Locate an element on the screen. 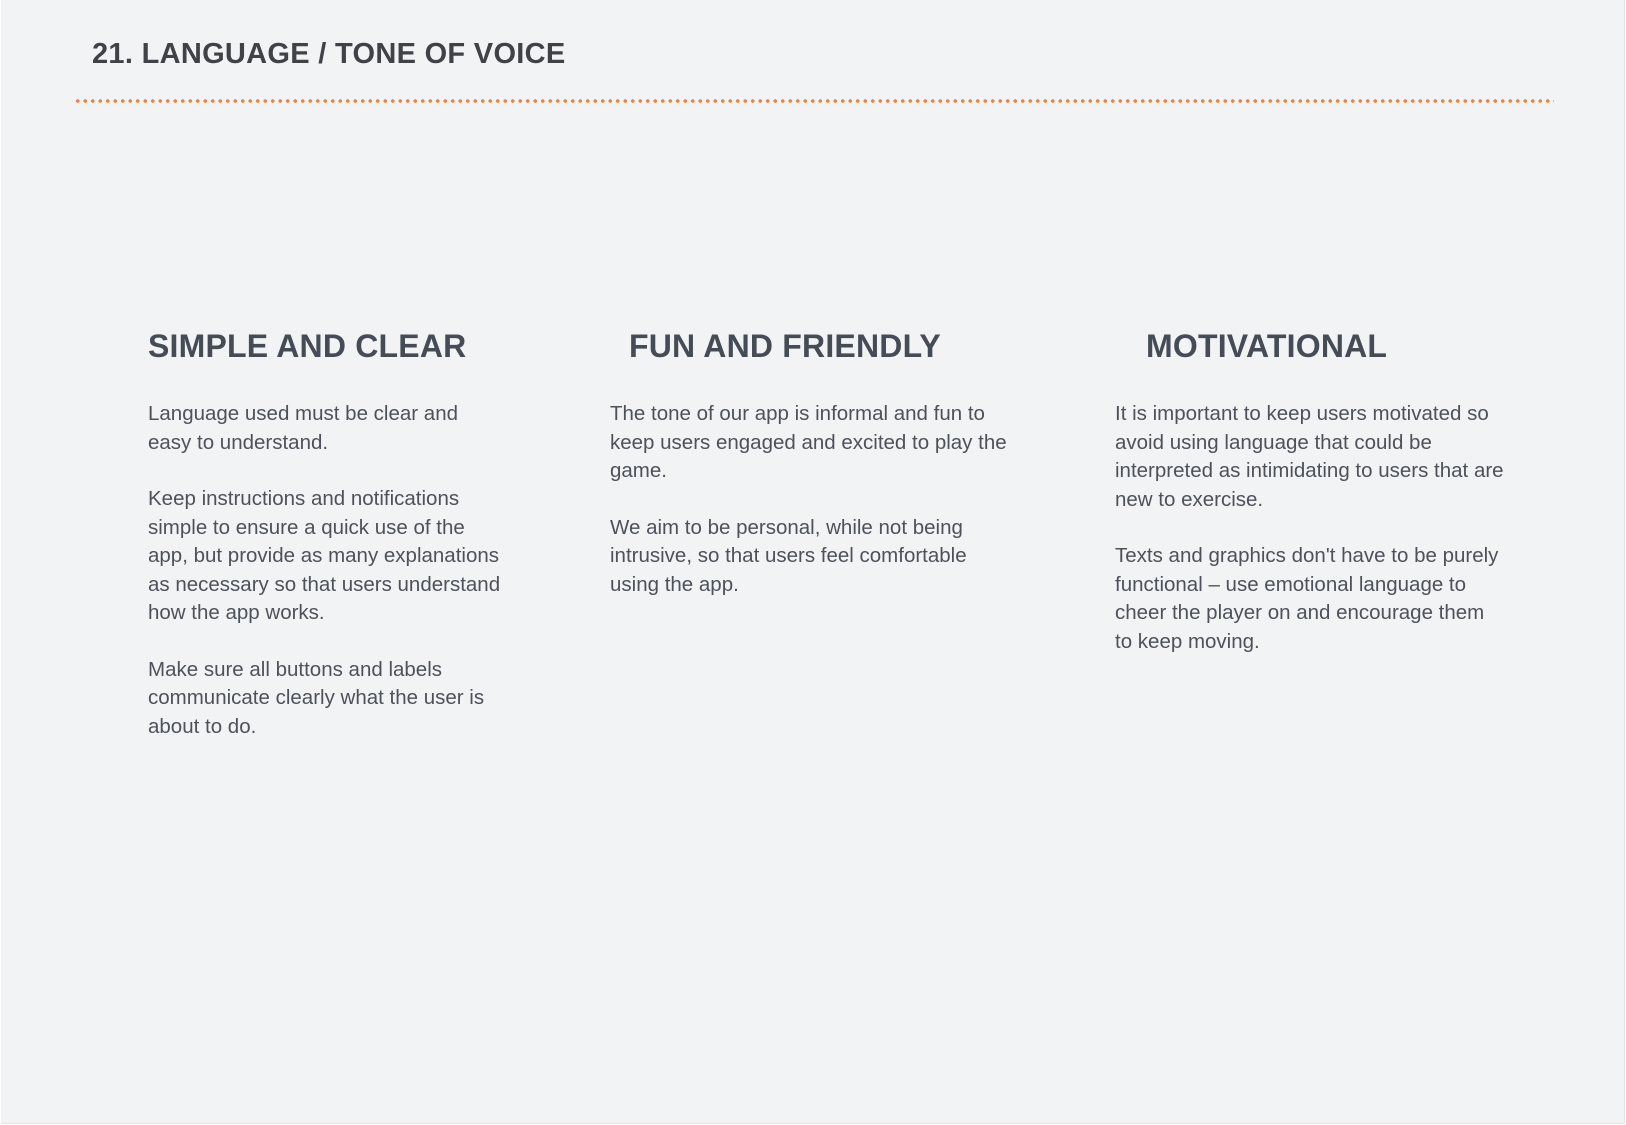  dotted-divider is located at coordinates (814, 101).